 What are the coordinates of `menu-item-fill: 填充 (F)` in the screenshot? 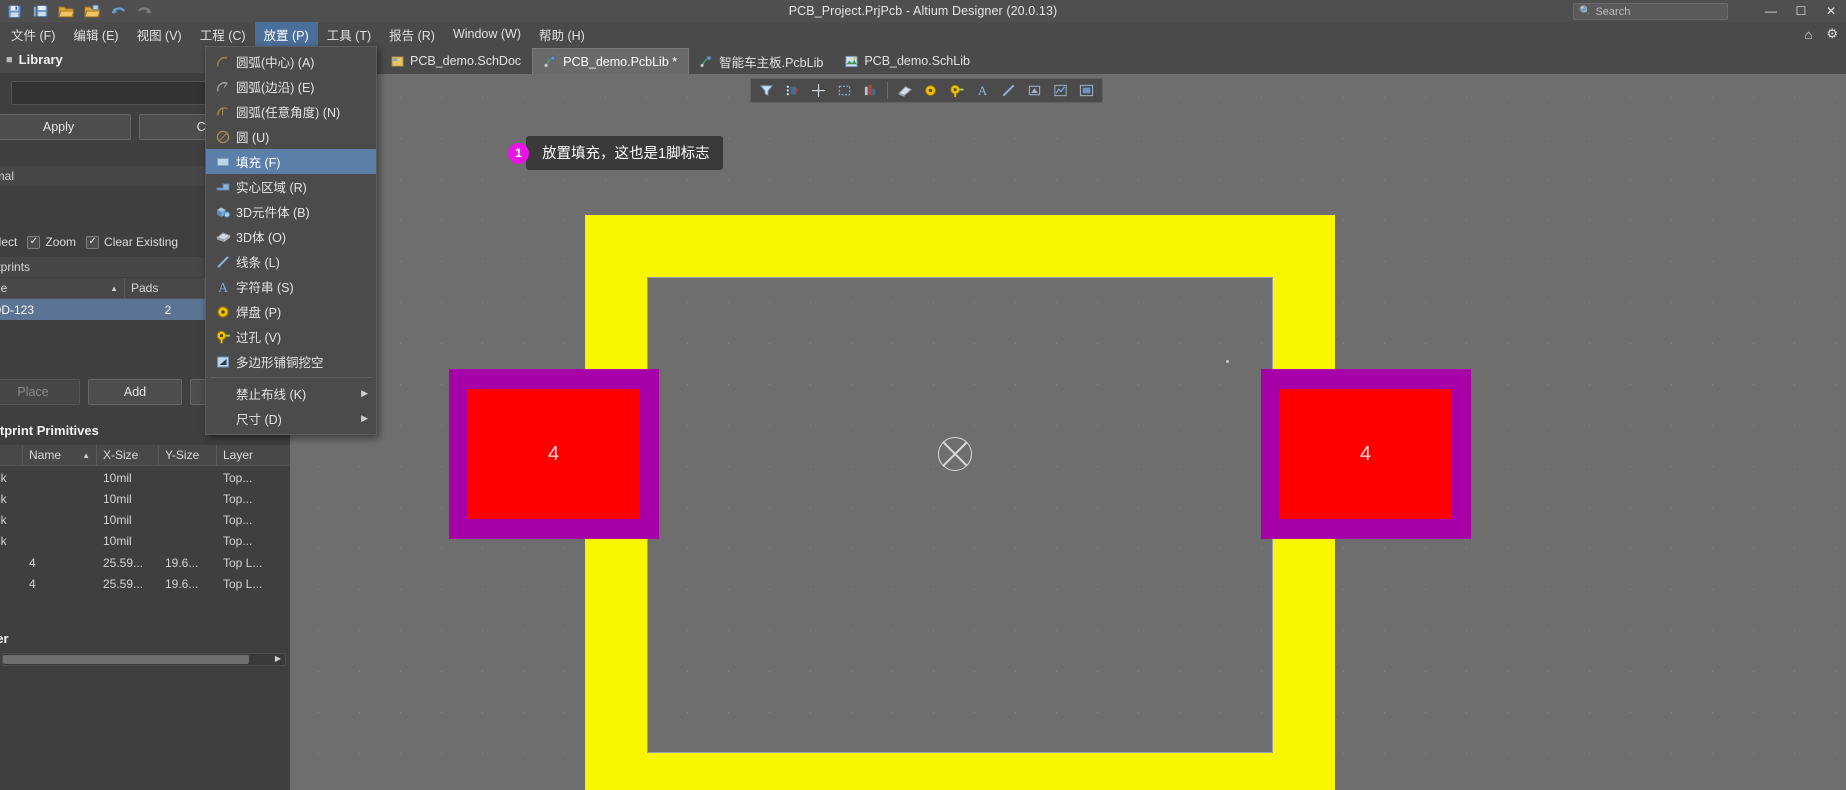 It's located at (291, 161).